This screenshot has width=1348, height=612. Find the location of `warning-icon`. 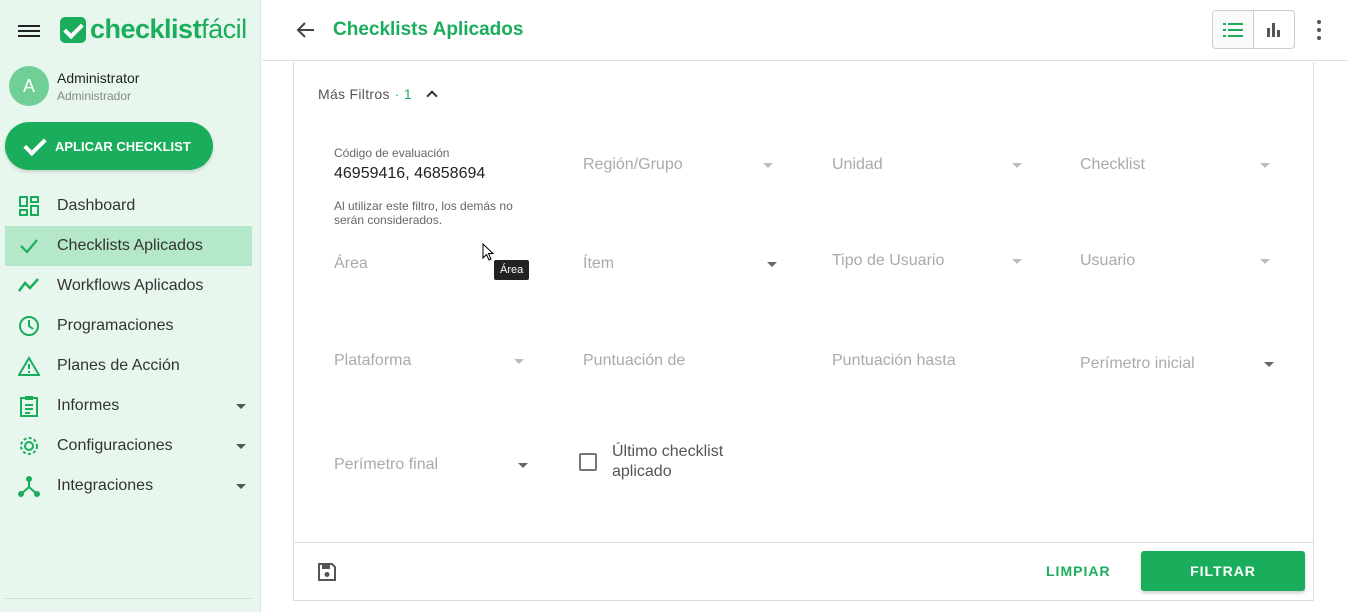

warning-icon is located at coordinates (29, 366).